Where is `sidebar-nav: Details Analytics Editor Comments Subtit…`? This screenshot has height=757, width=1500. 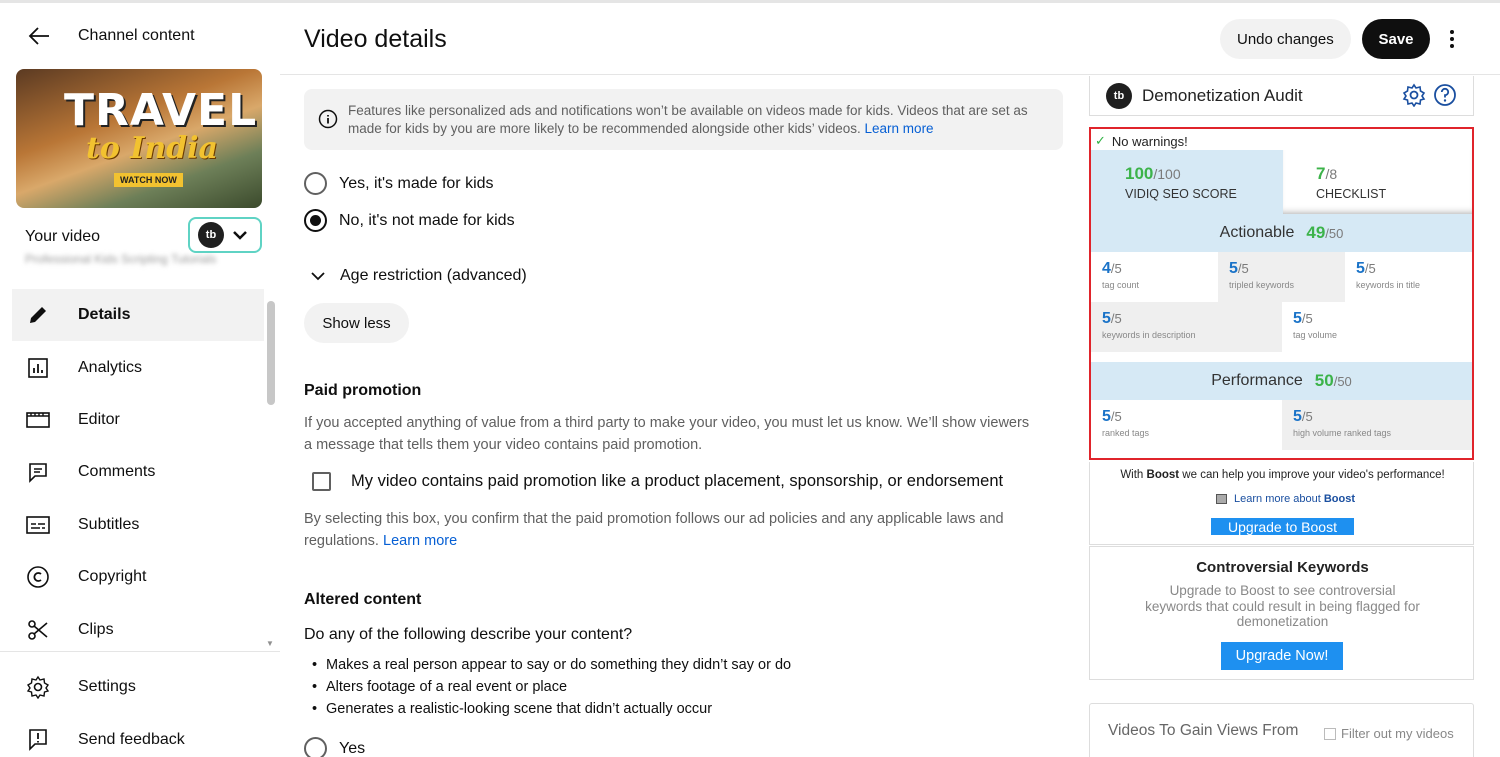 sidebar-nav: Details Analytics Editor Comments Subtit… is located at coordinates (138, 472).